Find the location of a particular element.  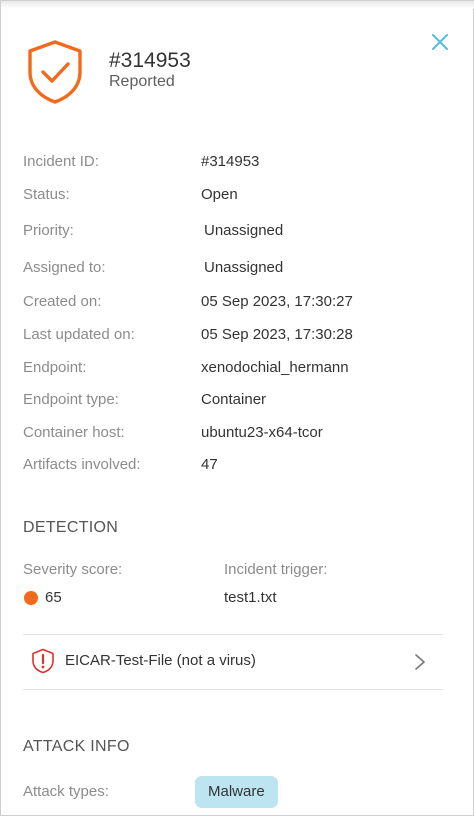

detail-value: 05 Sep 2023, 17:30:28 is located at coordinates (277, 334).